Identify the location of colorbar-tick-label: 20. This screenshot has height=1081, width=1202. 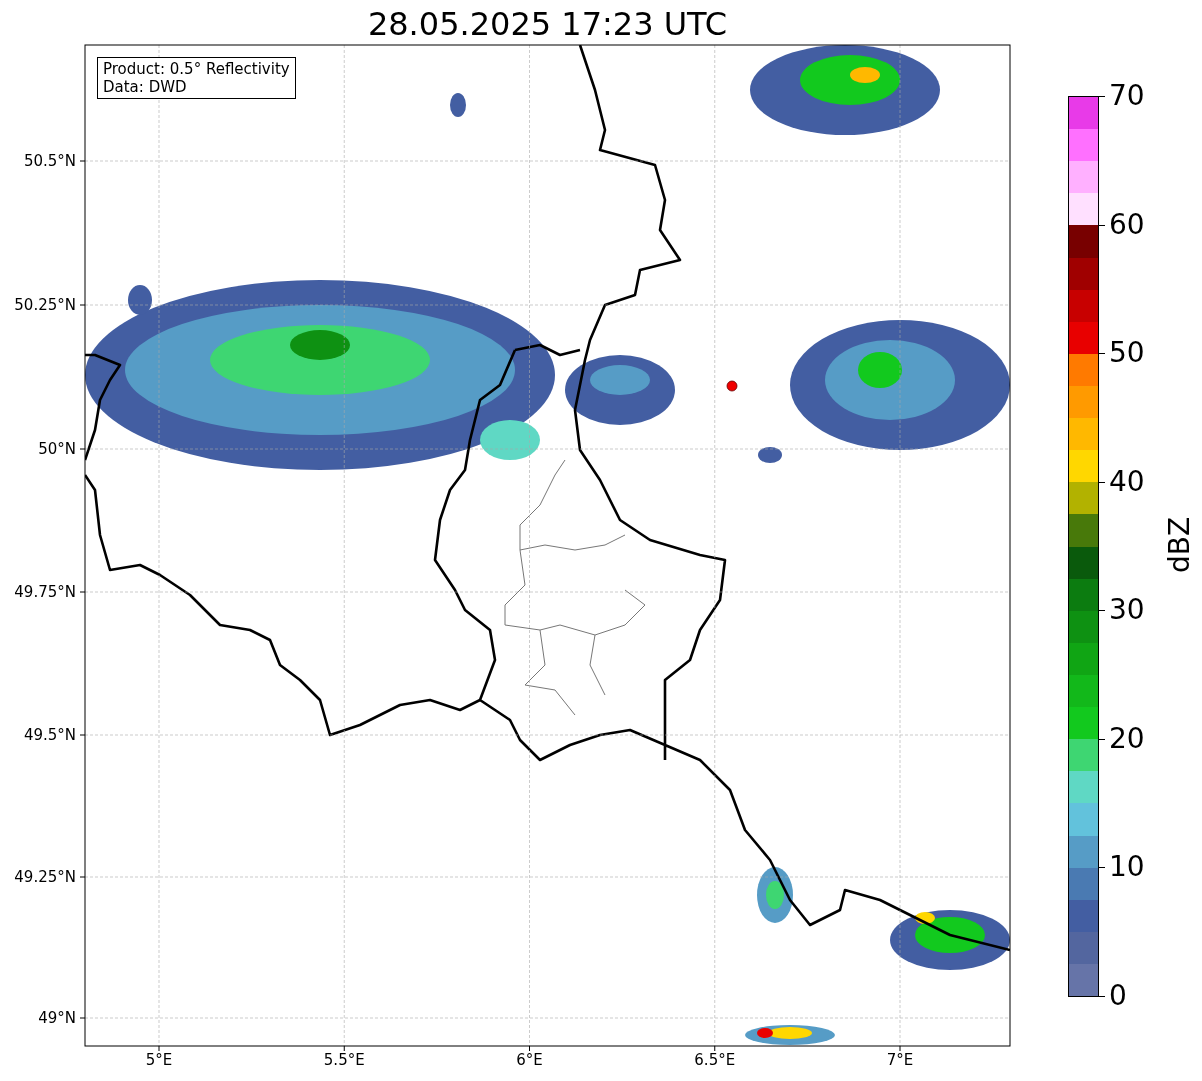
(1127, 738).